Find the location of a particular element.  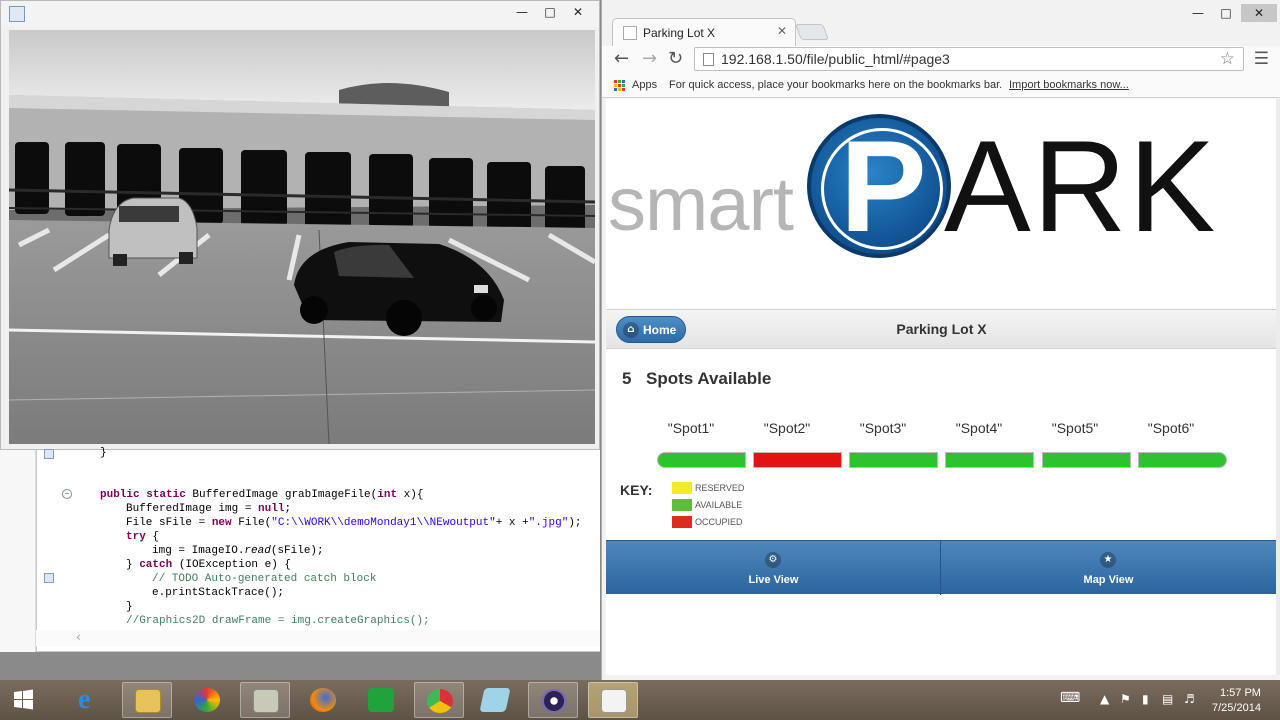

footer-navbar: ⚙ Live View ★ Map View is located at coordinates (941, 567).